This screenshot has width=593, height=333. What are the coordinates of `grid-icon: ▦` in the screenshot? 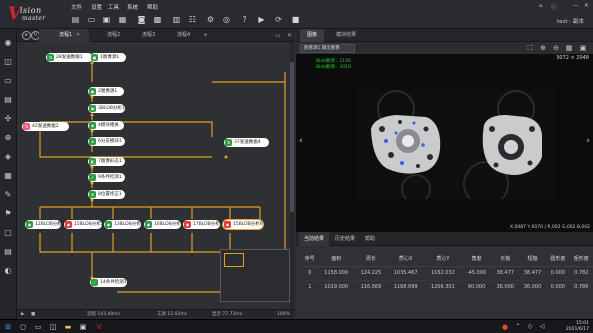 It's located at (8, 176).